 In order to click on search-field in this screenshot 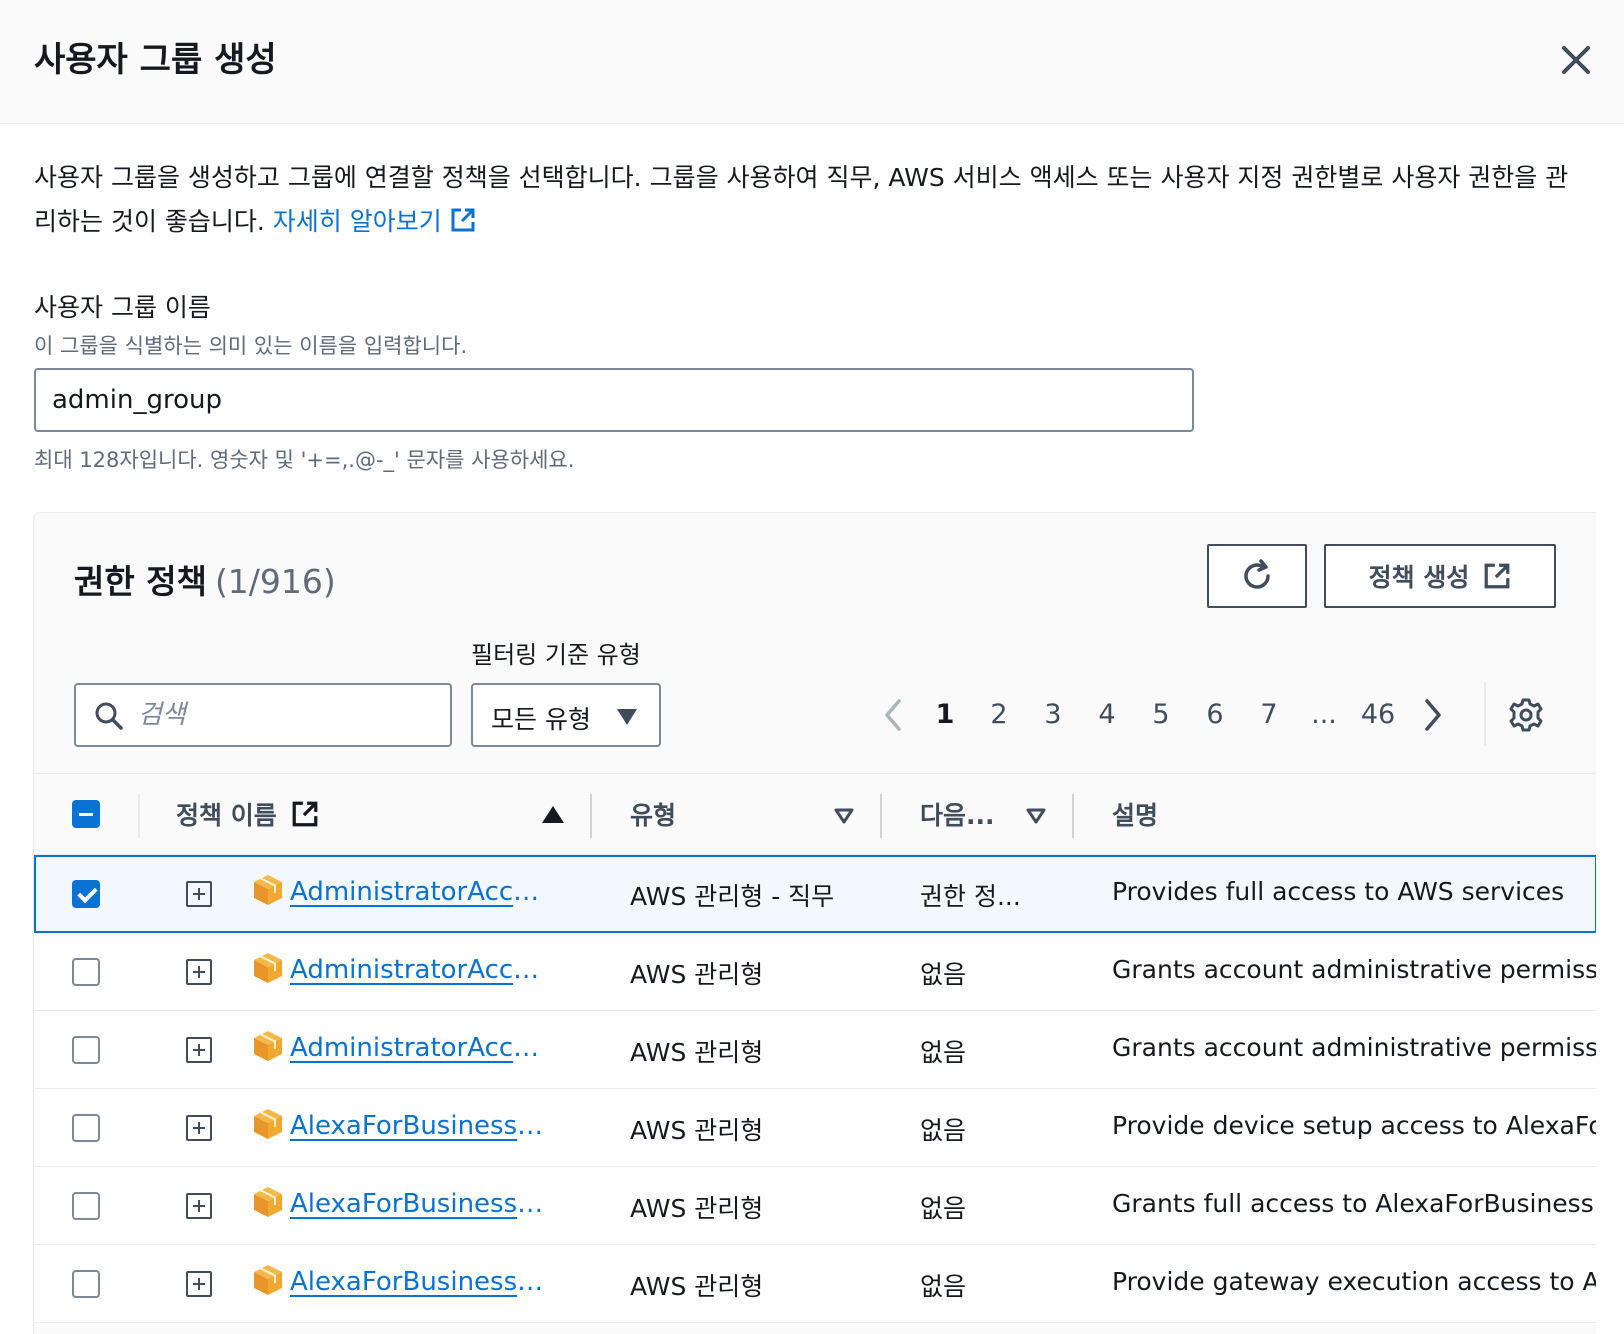, I will do `click(263, 715)`.